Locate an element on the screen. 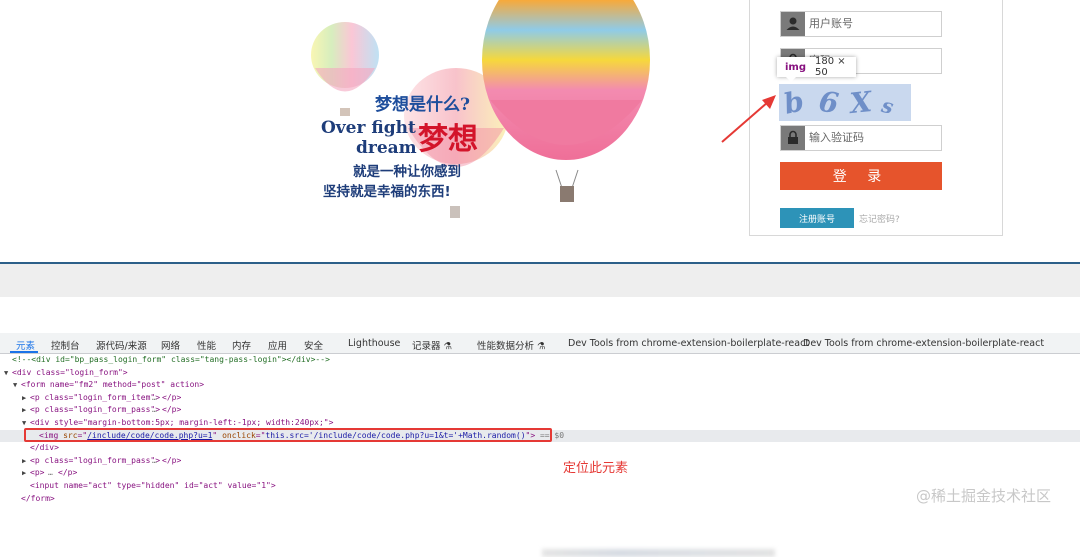 This screenshot has width=1080, height=557. blurred-content is located at coordinates (658, 553).